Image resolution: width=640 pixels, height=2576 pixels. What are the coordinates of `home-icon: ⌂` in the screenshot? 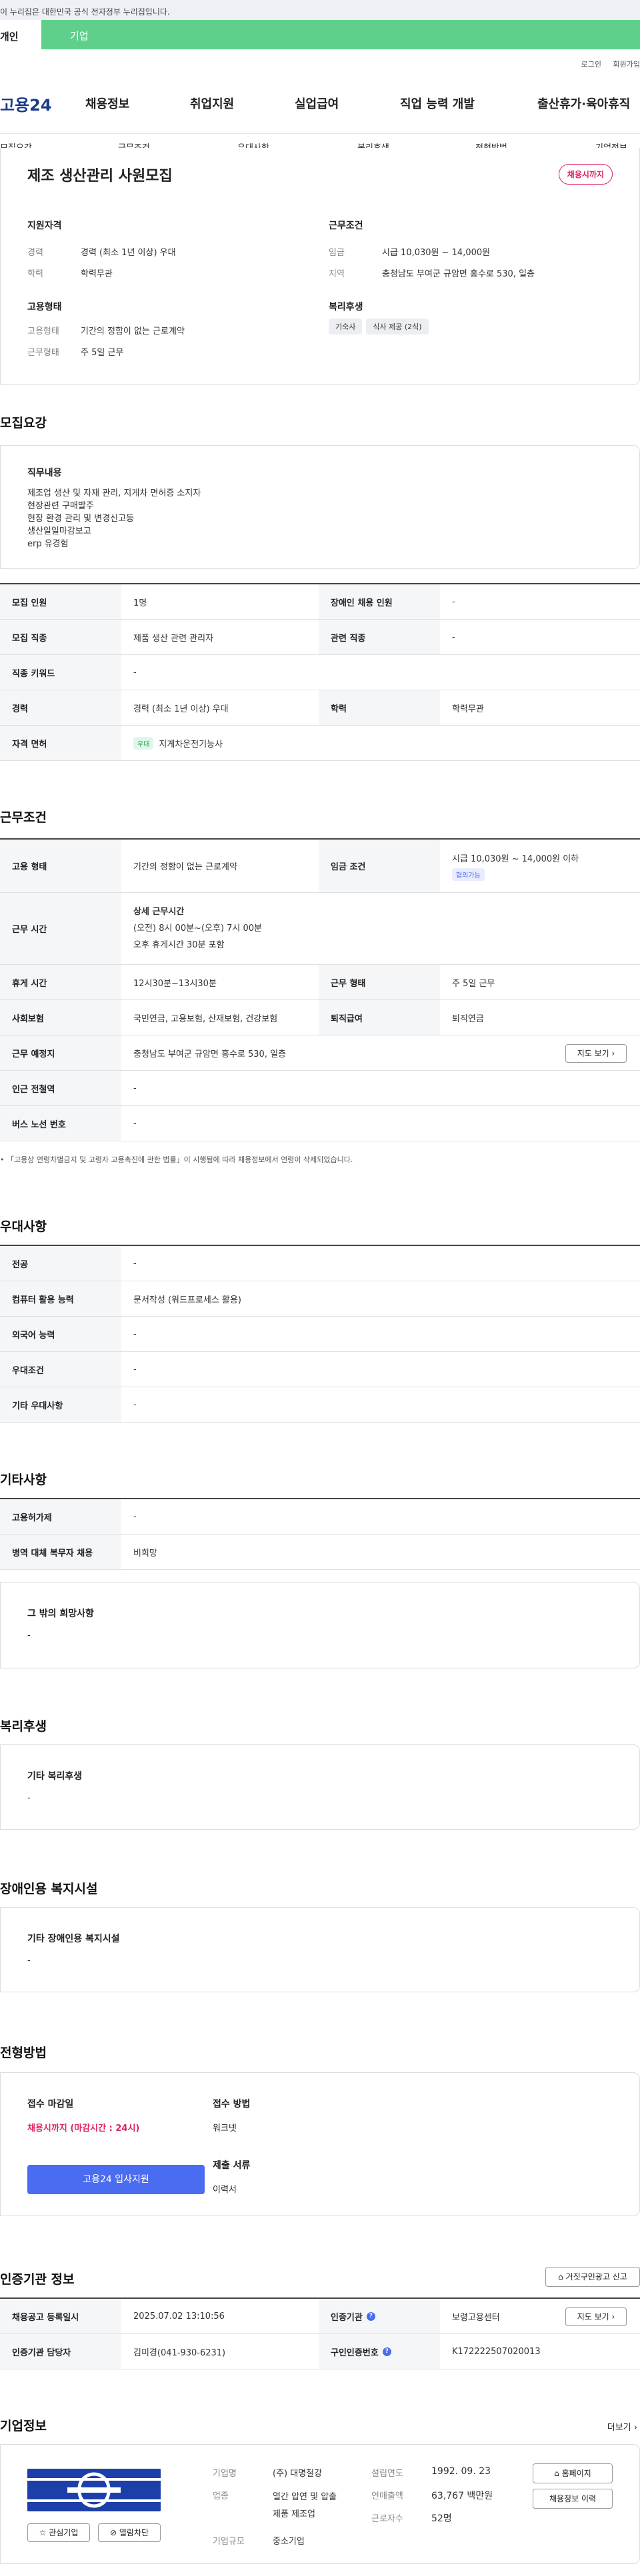 It's located at (556, 2474).